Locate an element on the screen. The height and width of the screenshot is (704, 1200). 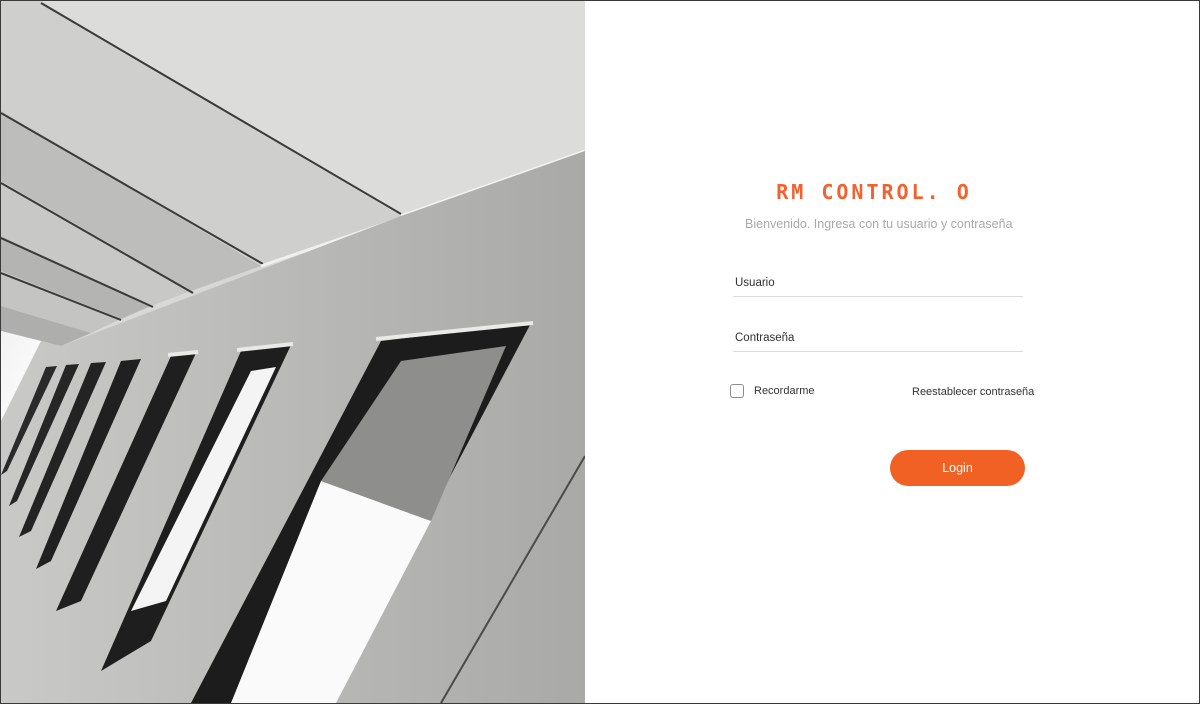
login-button: Login is located at coordinates (957, 468).